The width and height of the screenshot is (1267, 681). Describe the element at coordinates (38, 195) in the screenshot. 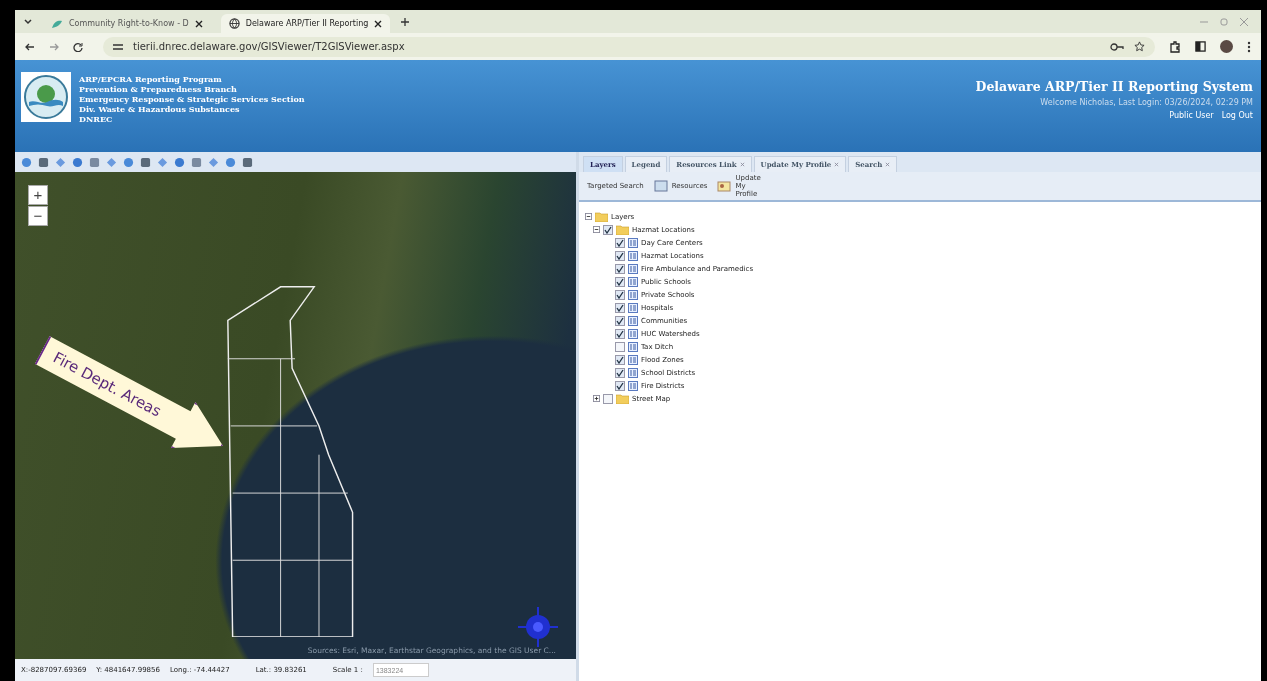

I see `zoom-in-button: +` at that location.